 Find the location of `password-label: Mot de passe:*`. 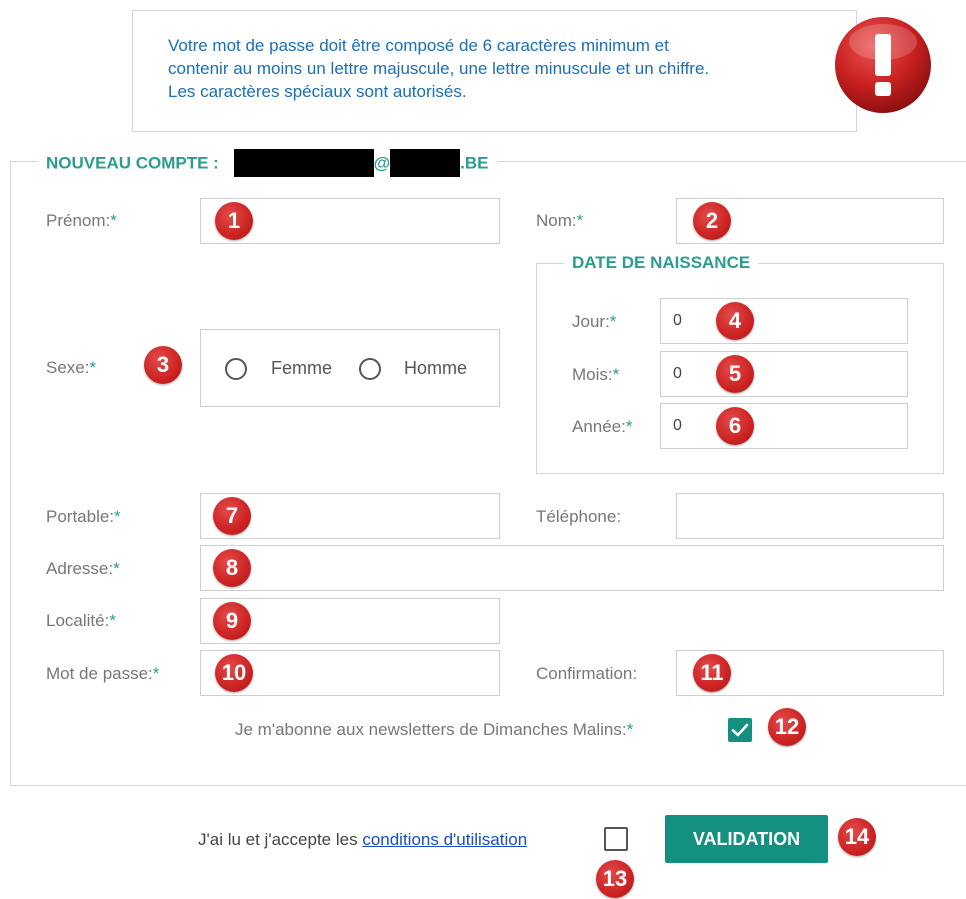

password-label: Mot de passe:* is located at coordinates (103, 673).